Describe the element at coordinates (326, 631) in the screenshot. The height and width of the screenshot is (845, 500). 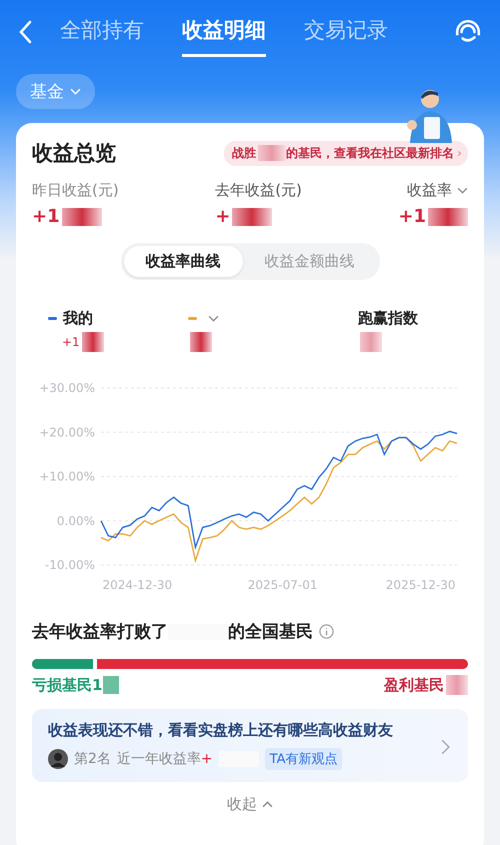
I see `info-icon` at that location.